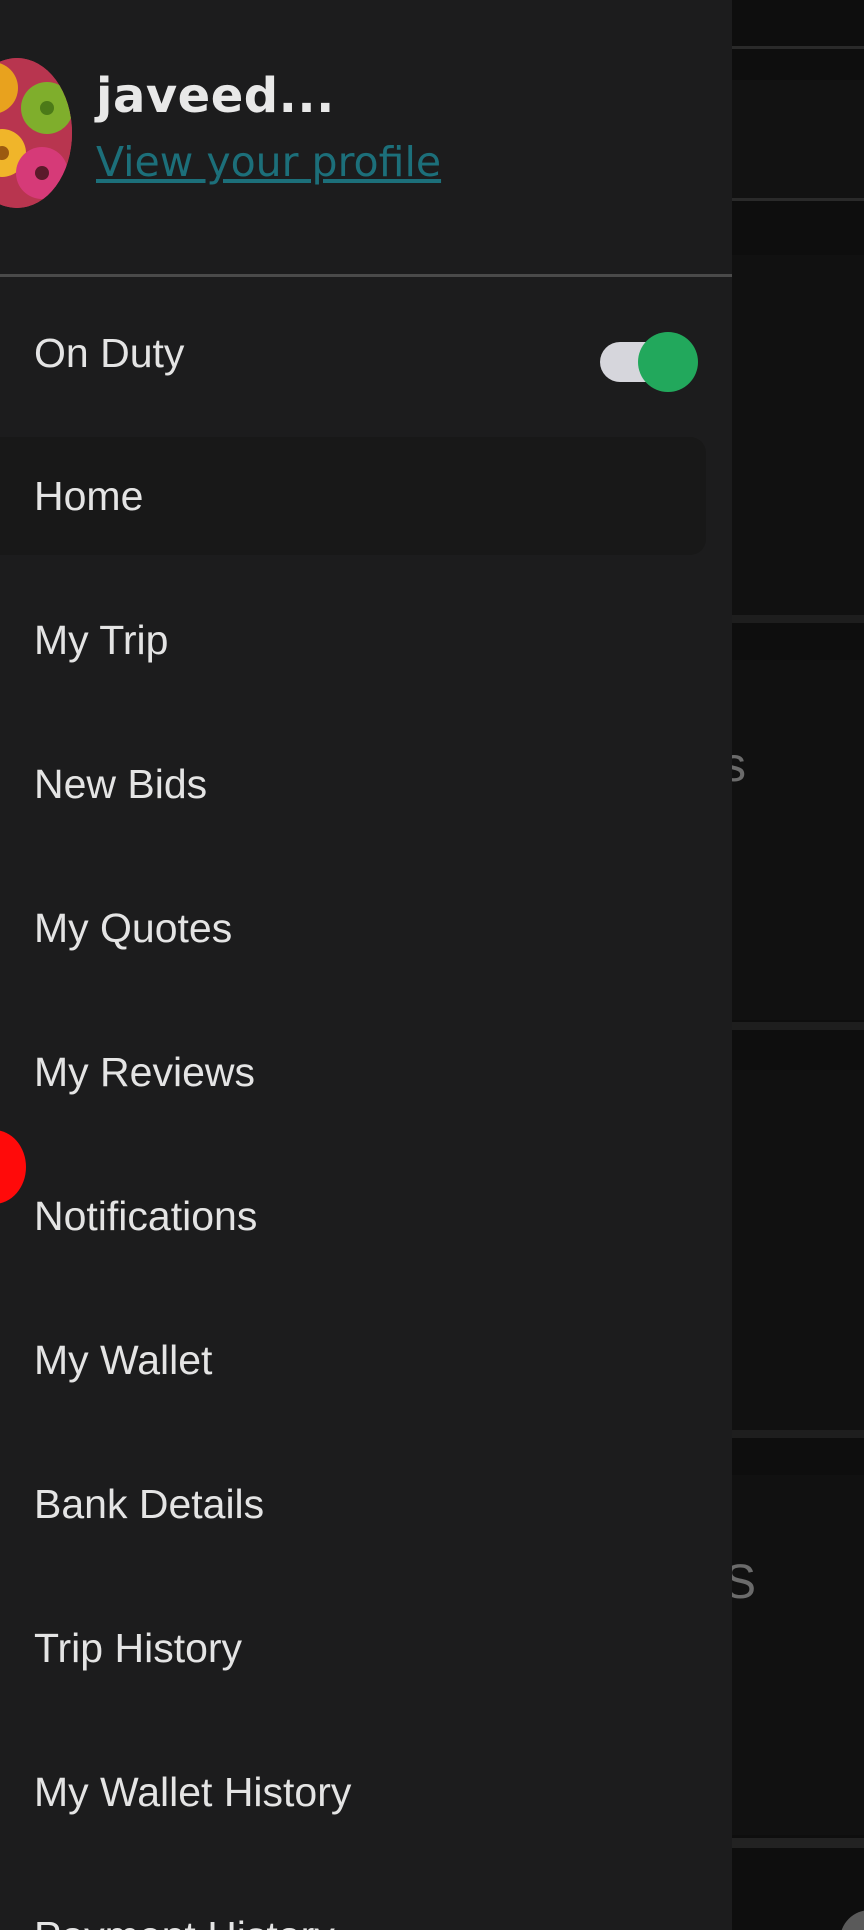  I want to click on menu-item-my-quotes: My Quotes, so click(353, 928).